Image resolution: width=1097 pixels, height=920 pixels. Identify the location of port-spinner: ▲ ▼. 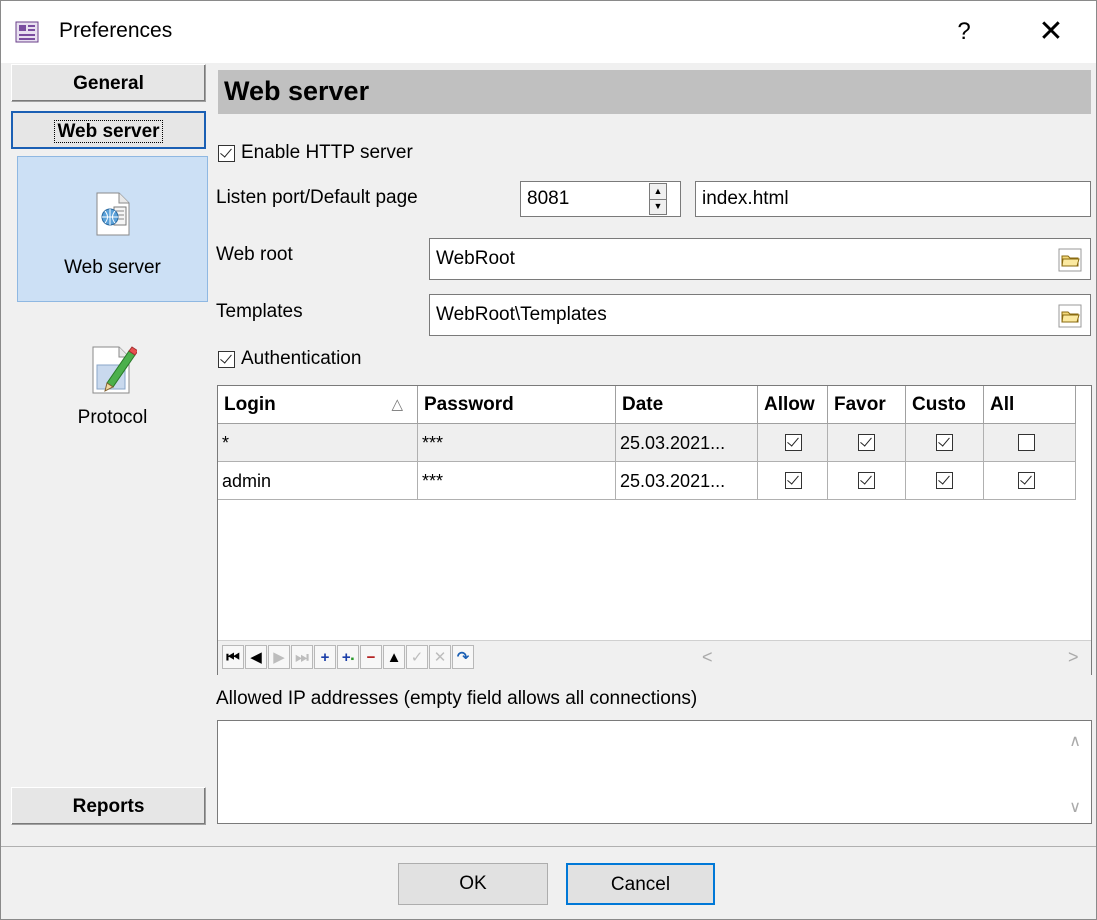
(658, 199).